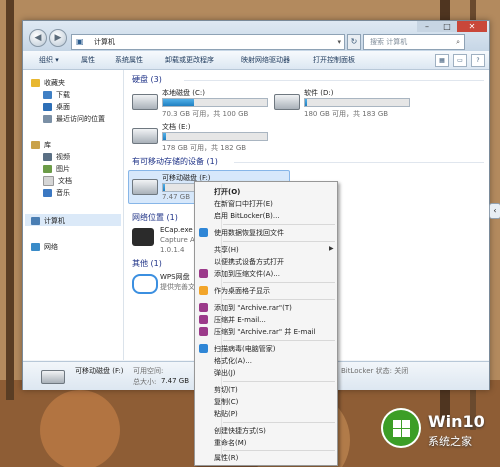 This screenshot has width=500, height=467. I want to click on nav-network: 网络, so click(44, 247).